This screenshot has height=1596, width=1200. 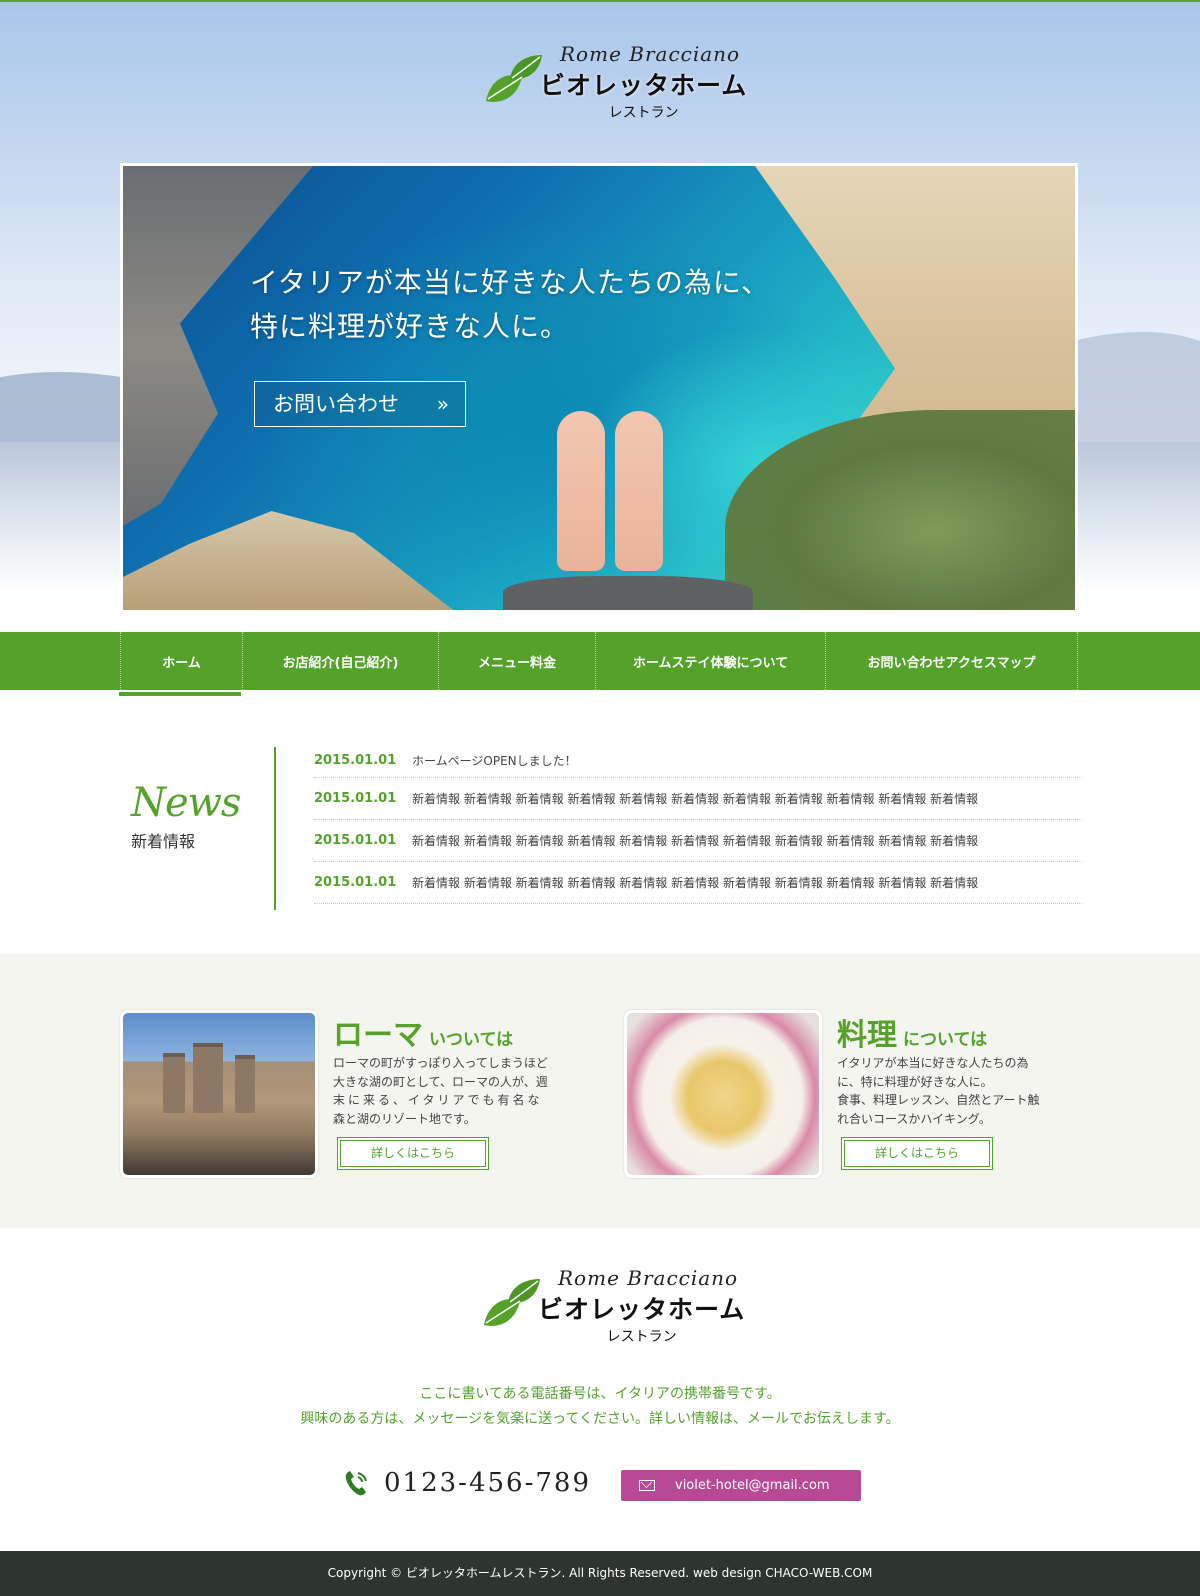 What do you see at coordinates (487, 1483) in the screenshot?
I see `phone-number: 0123-456-789` at bounding box center [487, 1483].